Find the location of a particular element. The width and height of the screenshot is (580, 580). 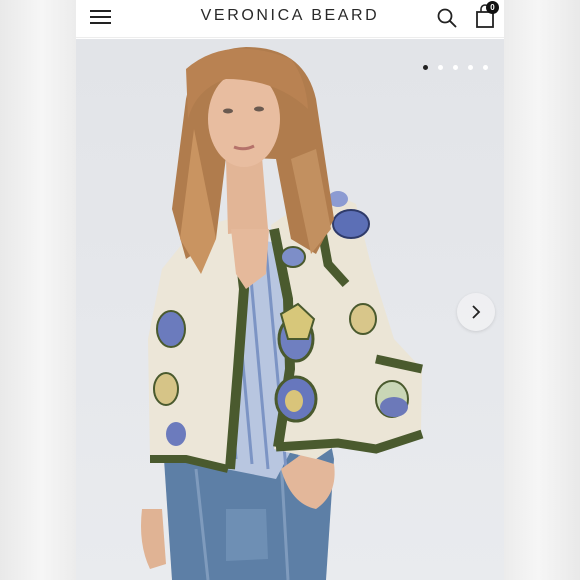

chevron-right-icon is located at coordinates (476, 312).